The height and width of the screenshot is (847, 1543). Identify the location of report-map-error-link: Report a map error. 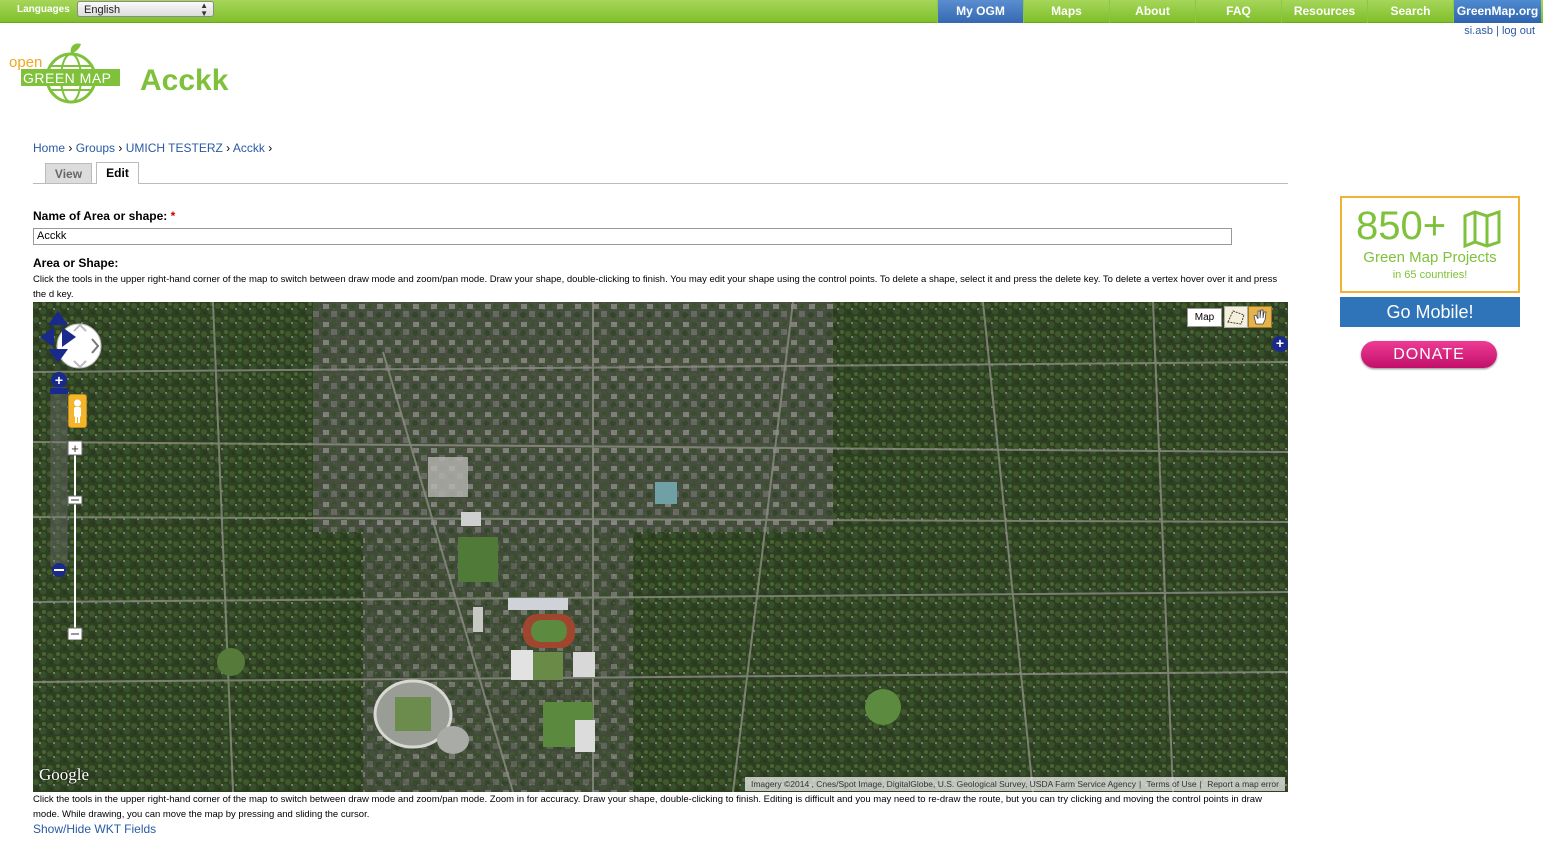
(1243, 784).